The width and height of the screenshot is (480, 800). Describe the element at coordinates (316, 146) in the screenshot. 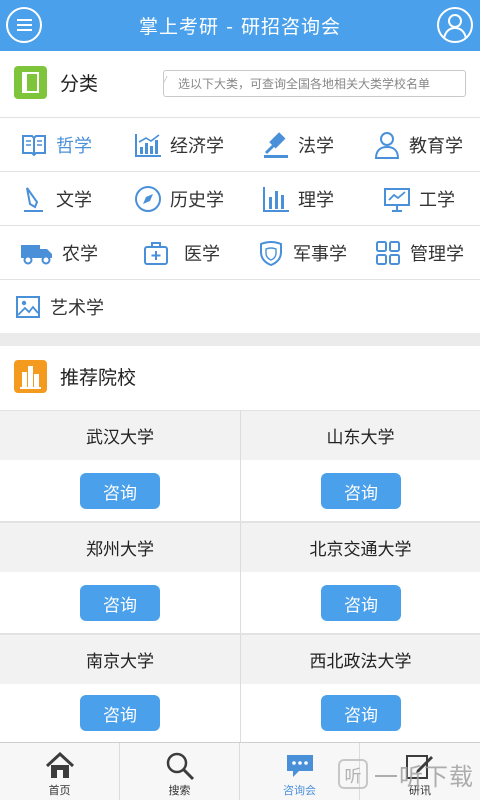

I see `category-label: 法学` at that location.